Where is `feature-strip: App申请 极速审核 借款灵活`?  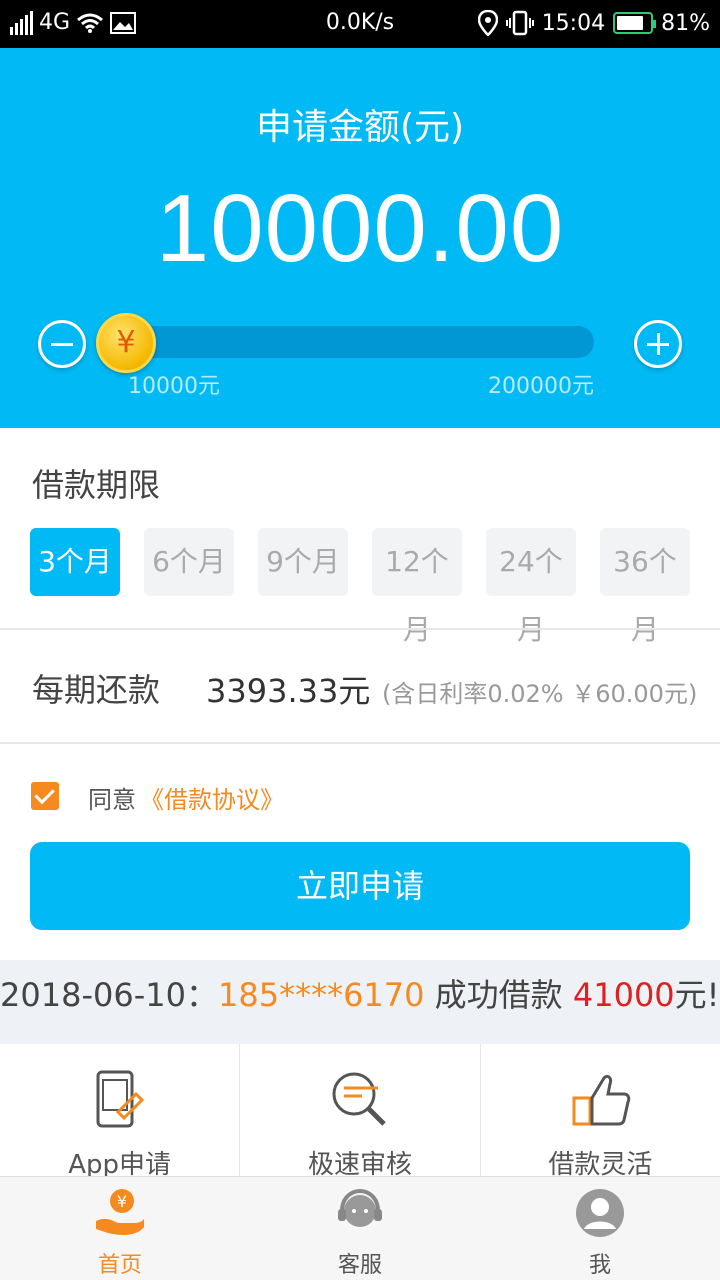
feature-strip: App申请 极速审核 借款灵活 is located at coordinates (360, 1112).